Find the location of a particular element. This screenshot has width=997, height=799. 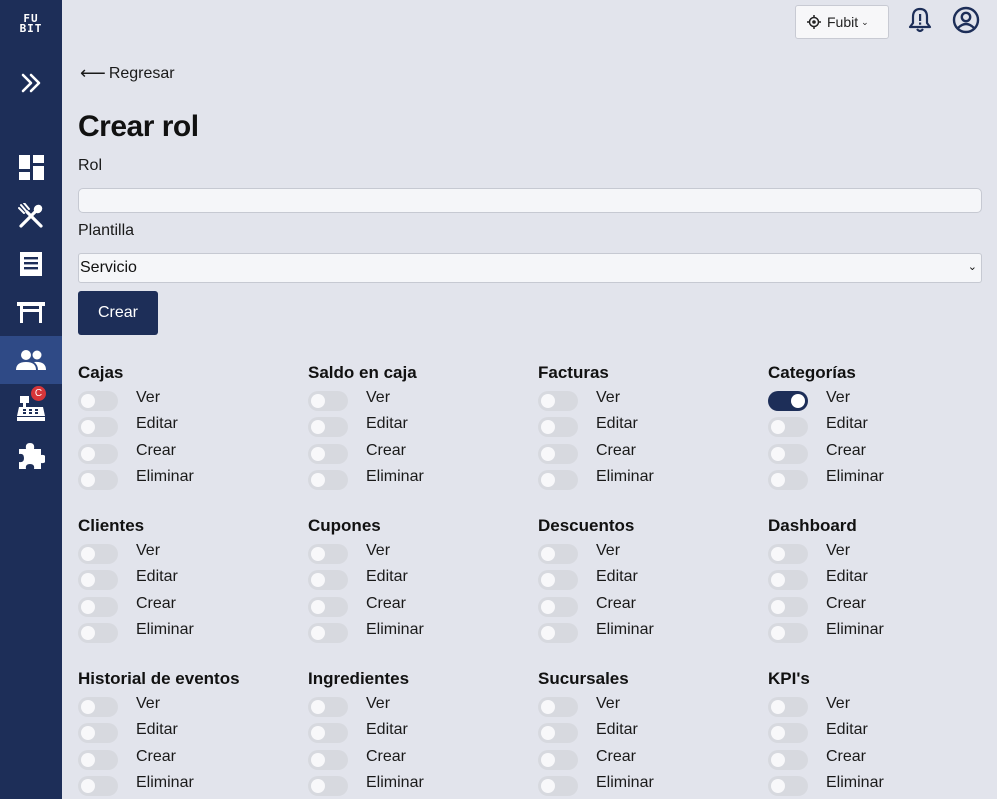

fubit-logo: FU BIT is located at coordinates (31, 23).